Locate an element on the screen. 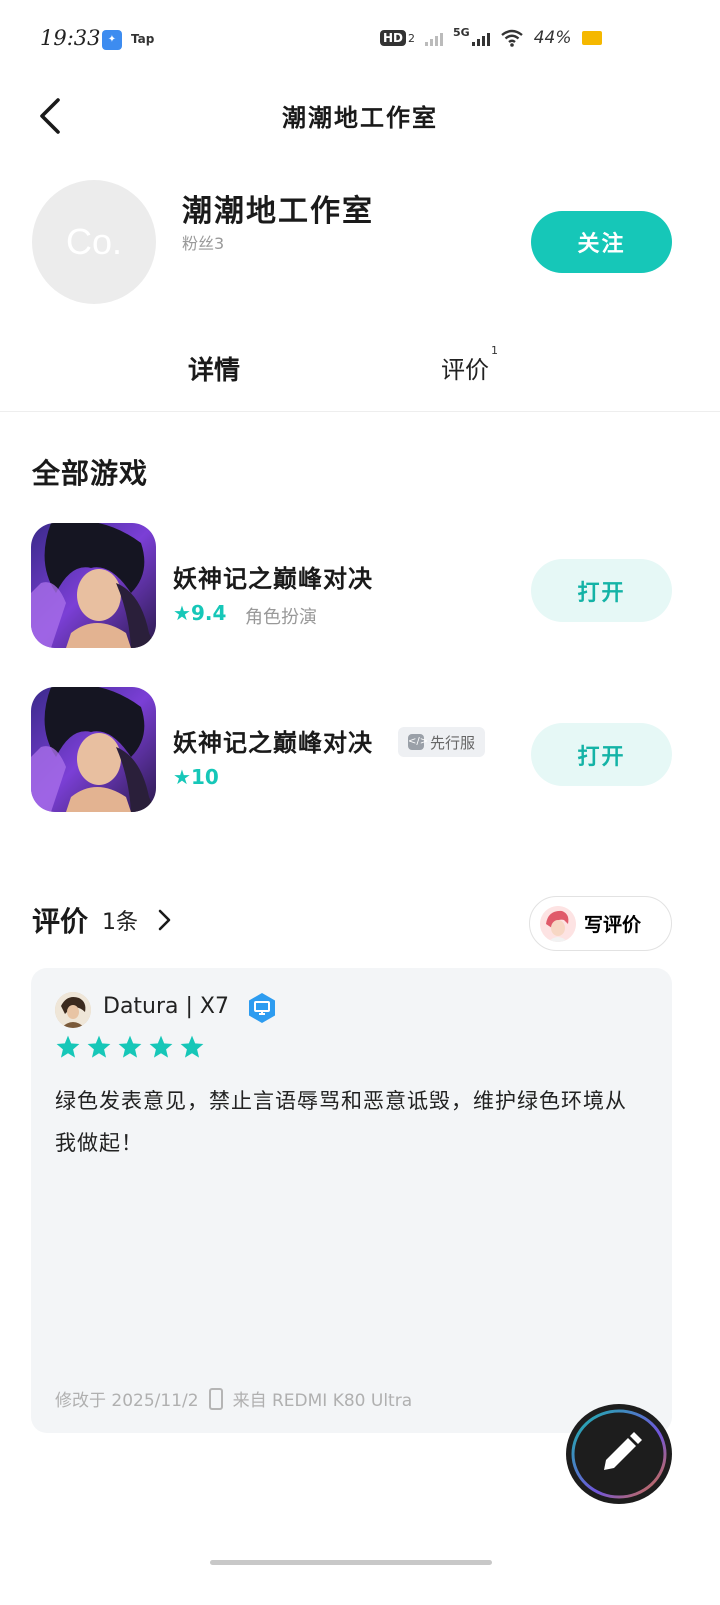 The image size is (720, 1605). reviews-count: 1条 is located at coordinates (120, 922).